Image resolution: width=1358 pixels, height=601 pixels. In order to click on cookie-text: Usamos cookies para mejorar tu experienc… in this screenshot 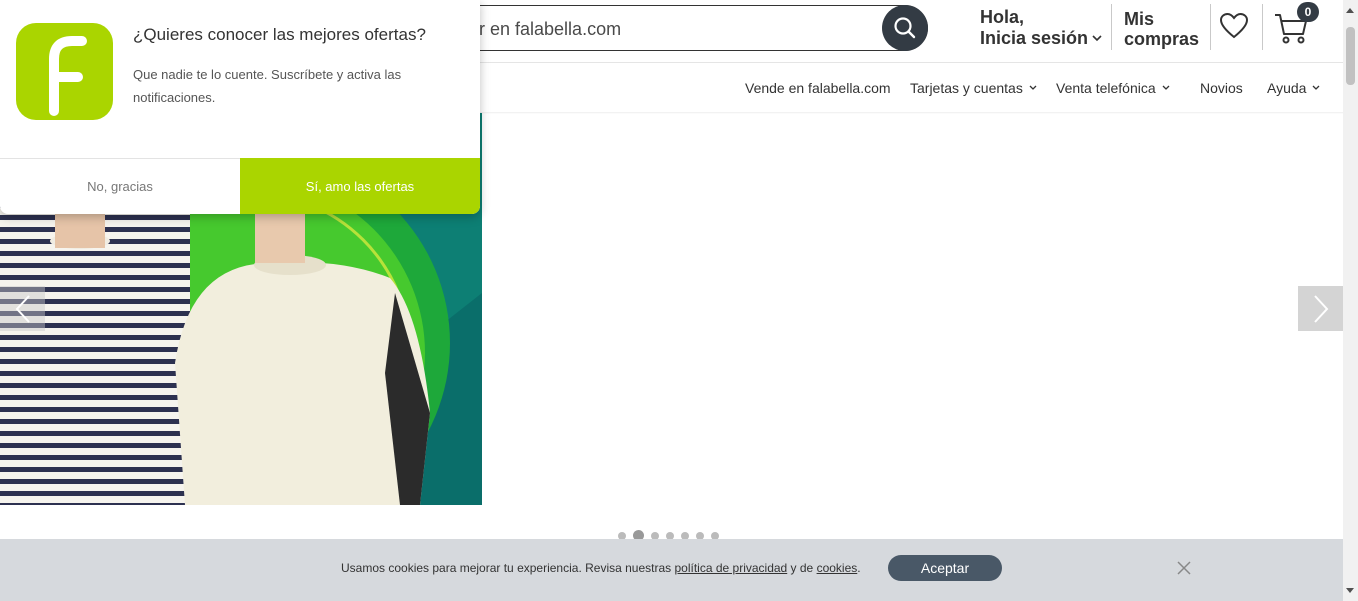, I will do `click(601, 568)`.